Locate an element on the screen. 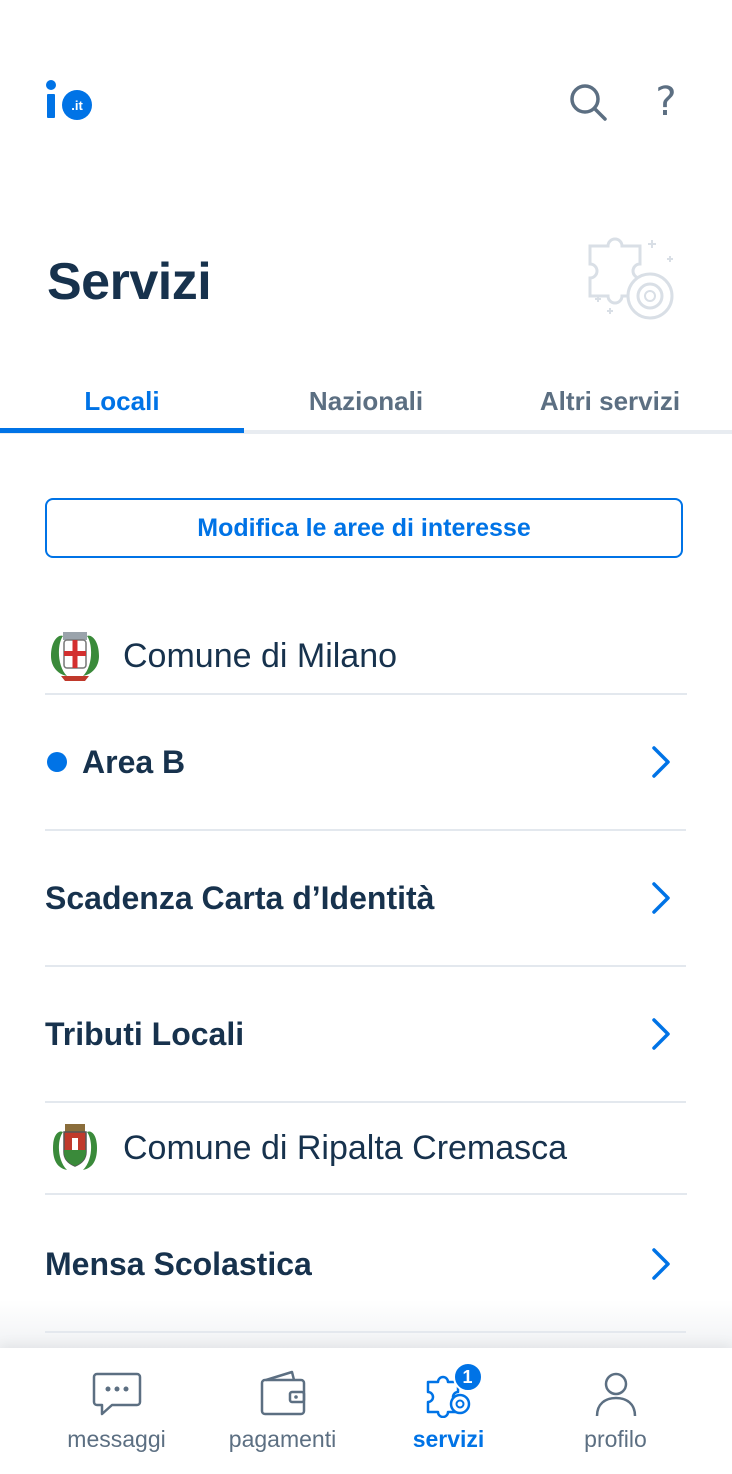 The width and height of the screenshot is (732, 1474). service-label: Tributi Locali is located at coordinates (145, 1033).